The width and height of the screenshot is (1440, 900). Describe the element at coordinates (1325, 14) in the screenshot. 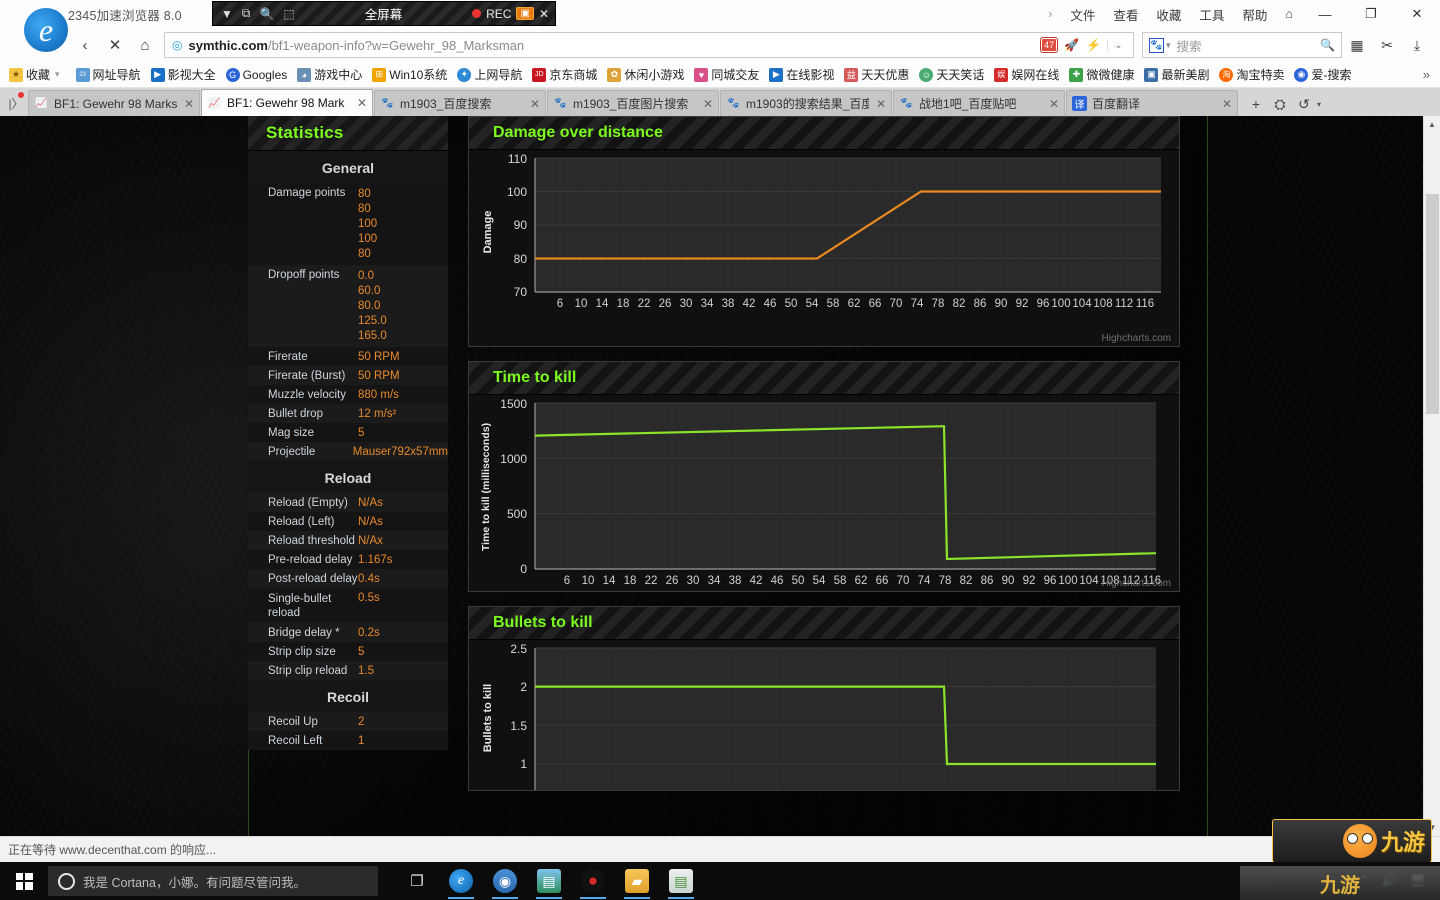

I see `minimize-button: —` at that location.